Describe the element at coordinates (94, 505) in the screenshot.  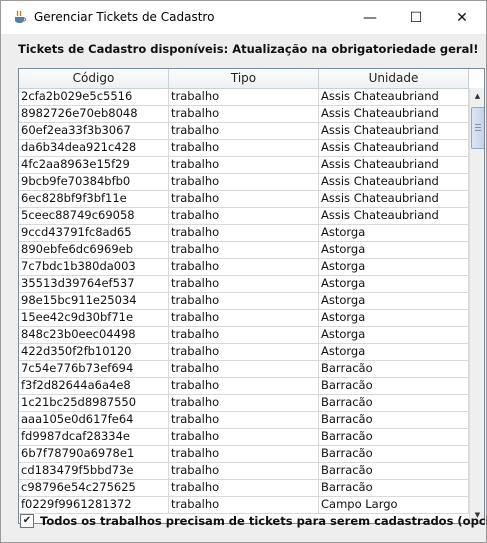
I see `cell-codigo: f0229f9961281372` at that location.